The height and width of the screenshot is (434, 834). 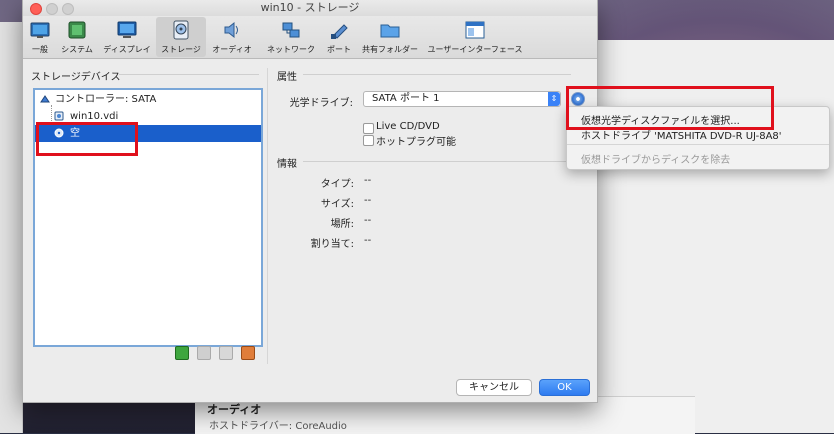 I want to click on info-location-value: --, so click(x=368, y=220).